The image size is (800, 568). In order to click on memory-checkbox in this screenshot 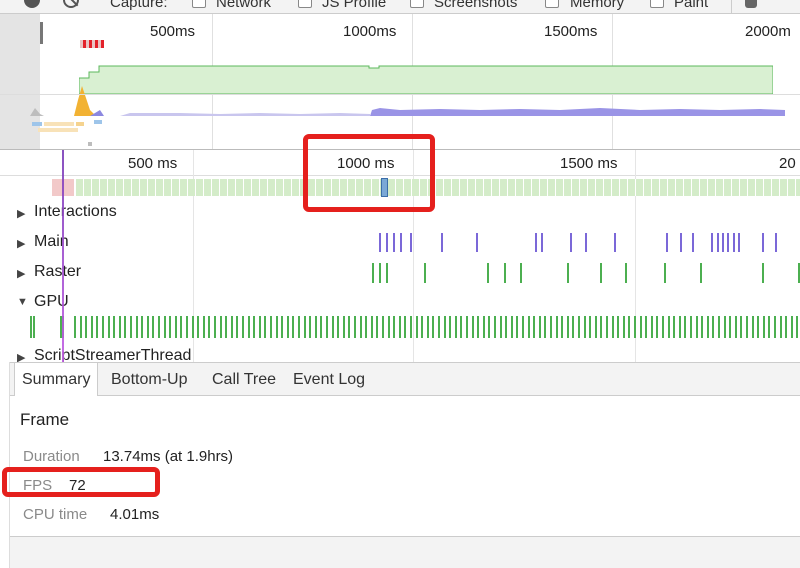, I will do `click(552, 4)`.